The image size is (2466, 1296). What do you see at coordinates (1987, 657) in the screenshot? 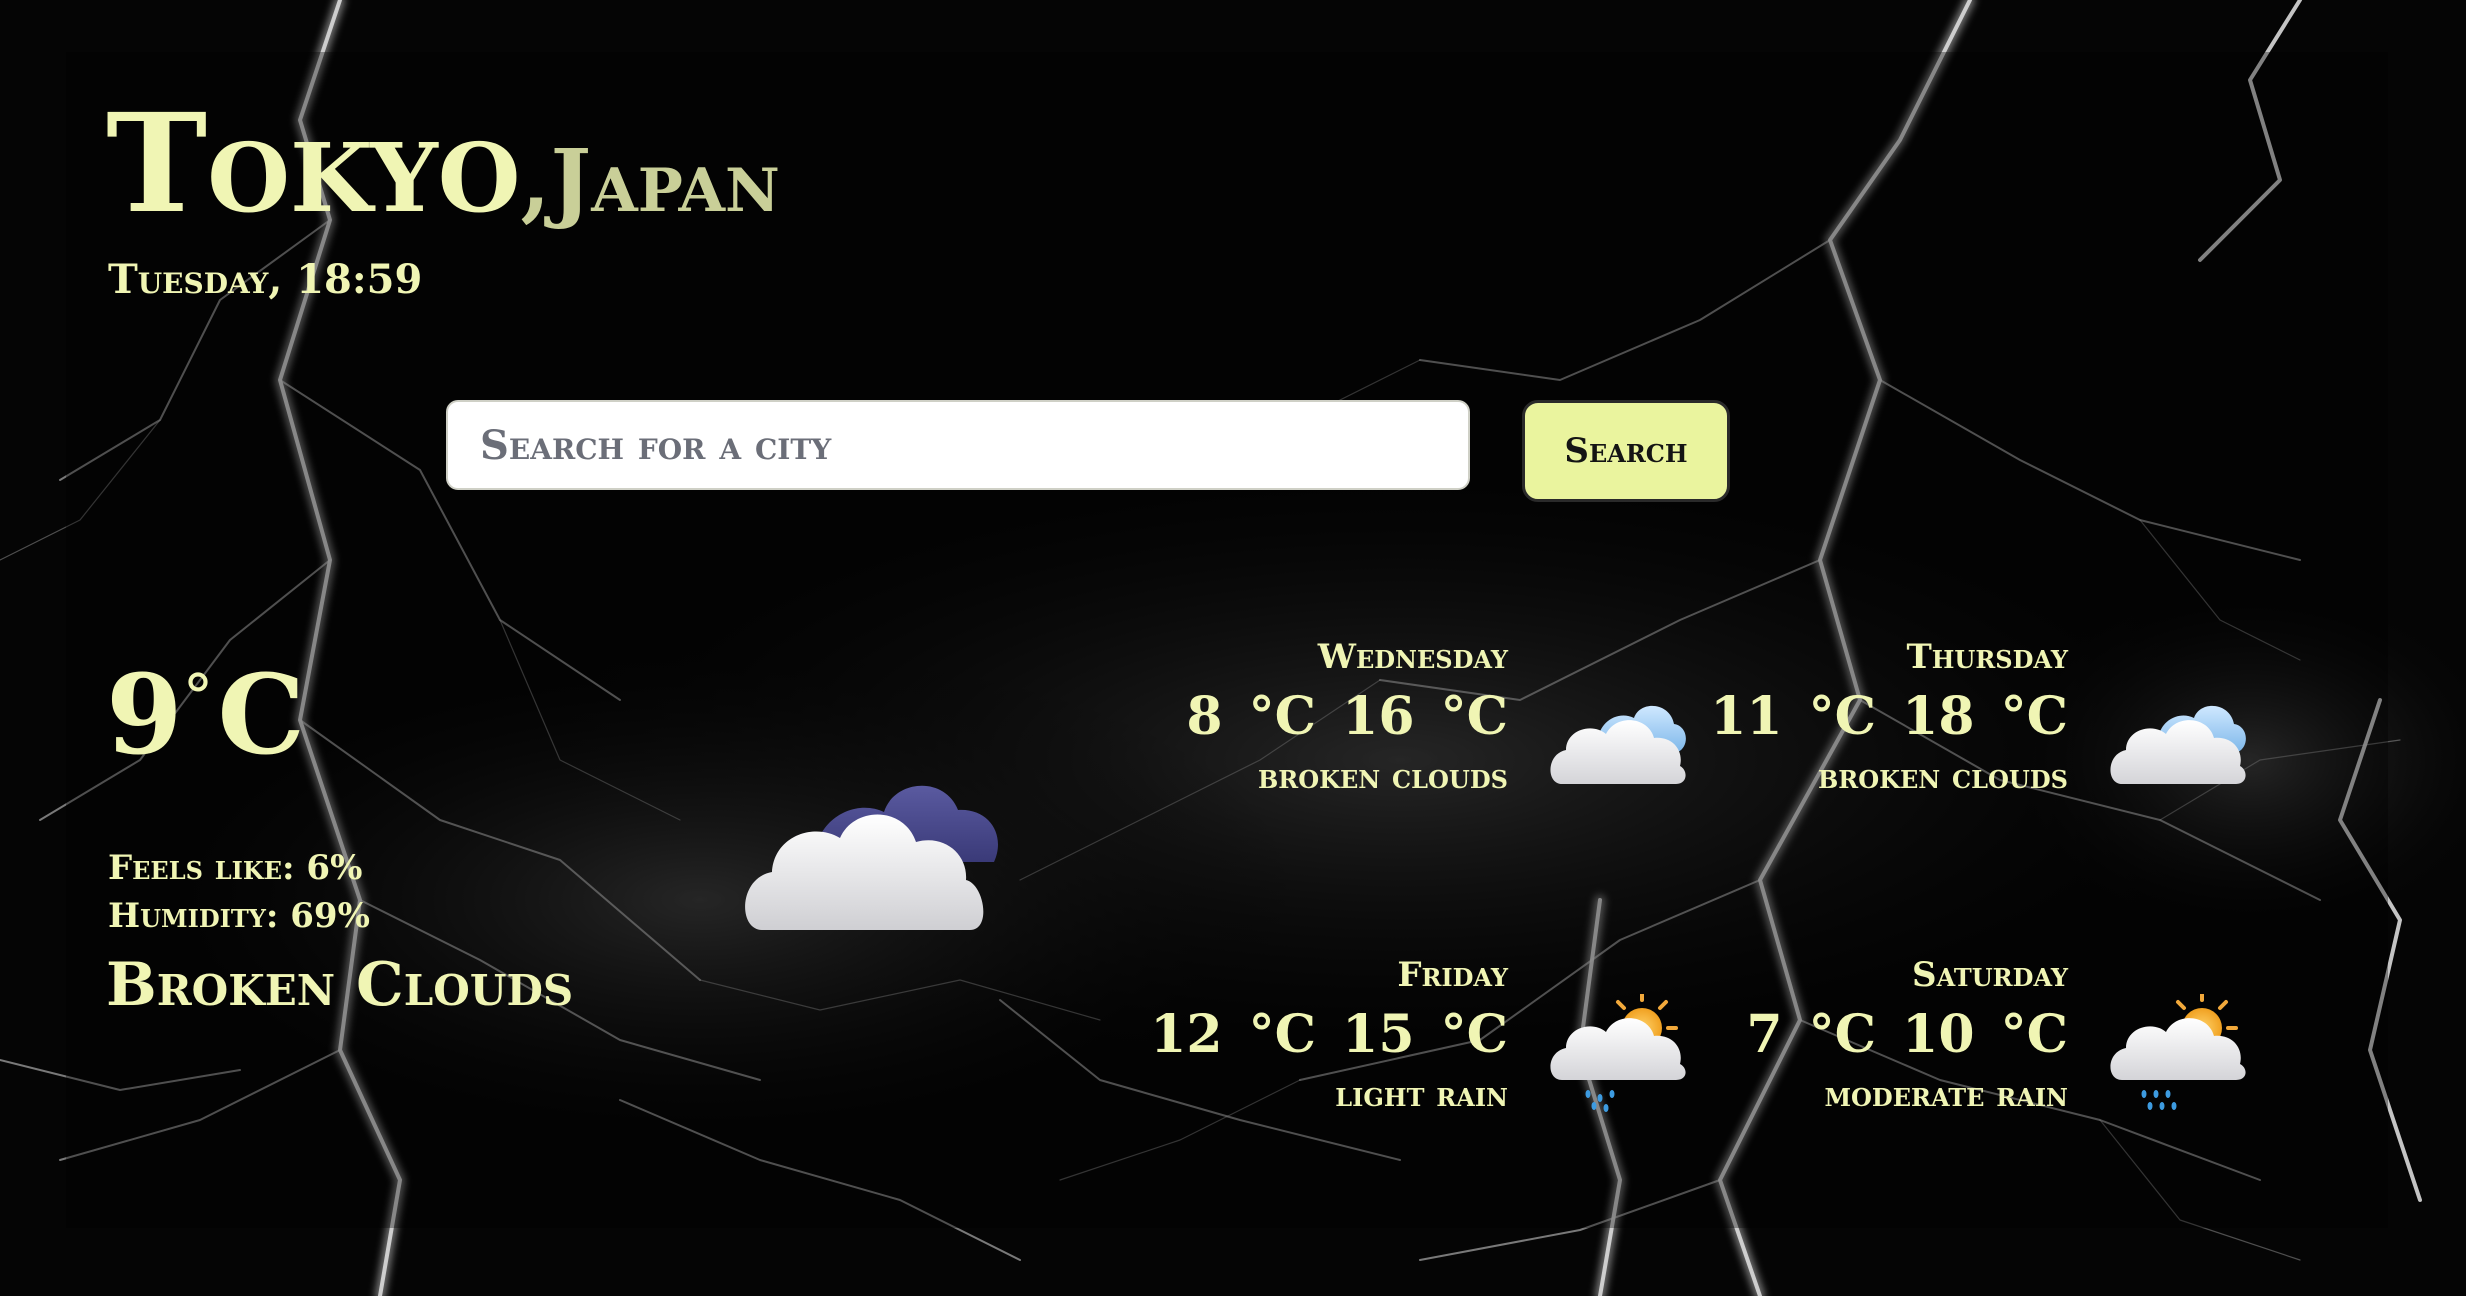
I see `forecast-day-name: Thursday` at bounding box center [1987, 657].